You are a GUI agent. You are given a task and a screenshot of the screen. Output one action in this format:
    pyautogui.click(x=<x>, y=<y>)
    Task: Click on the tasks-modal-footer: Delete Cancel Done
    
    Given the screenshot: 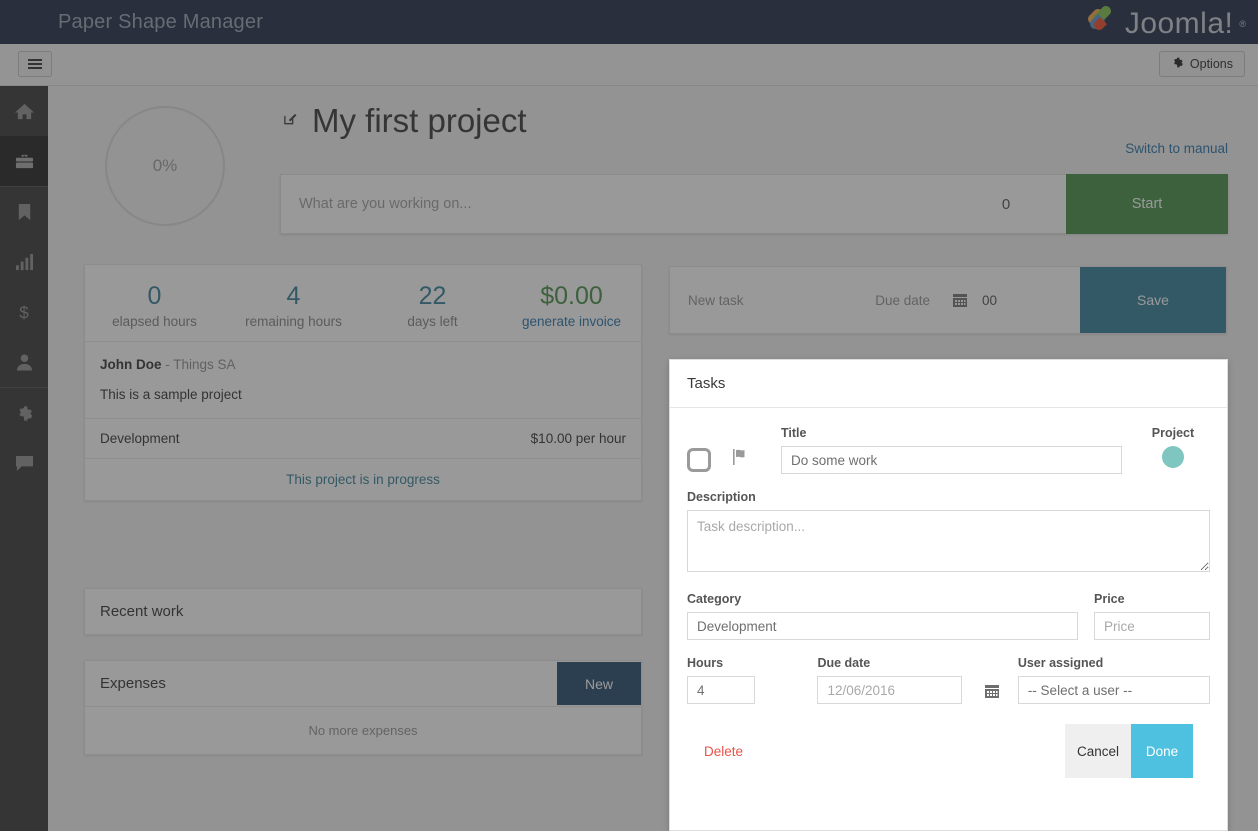 What is the action you would take?
    pyautogui.click(x=948, y=741)
    